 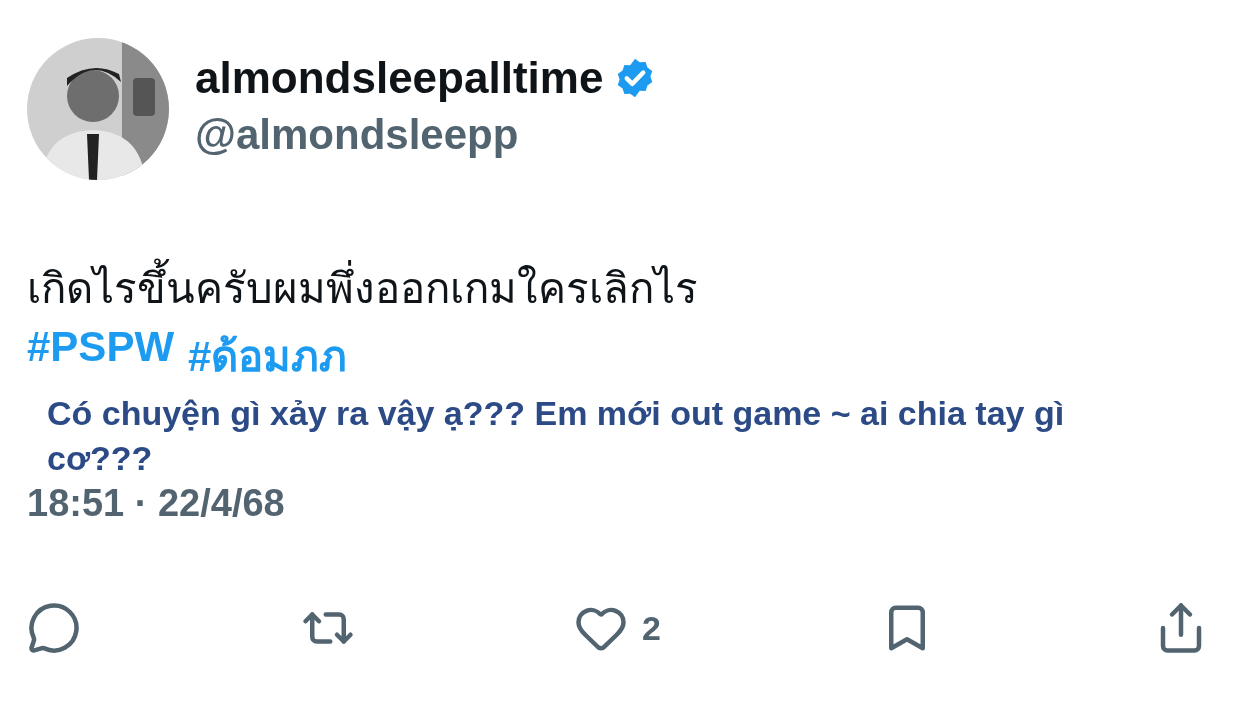 What do you see at coordinates (399, 78) in the screenshot?
I see `display-name: almondsleepalltime` at bounding box center [399, 78].